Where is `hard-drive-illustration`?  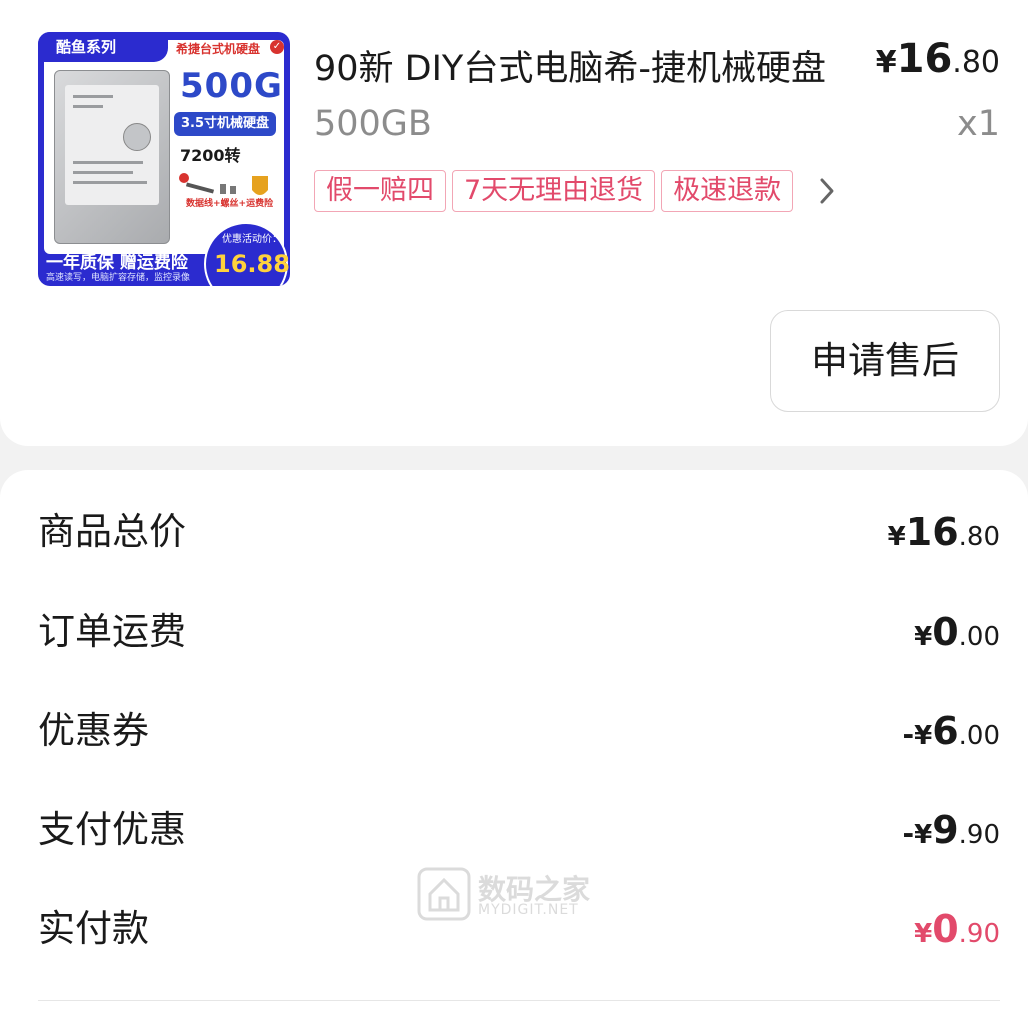 hard-drive-illustration is located at coordinates (112, 157).